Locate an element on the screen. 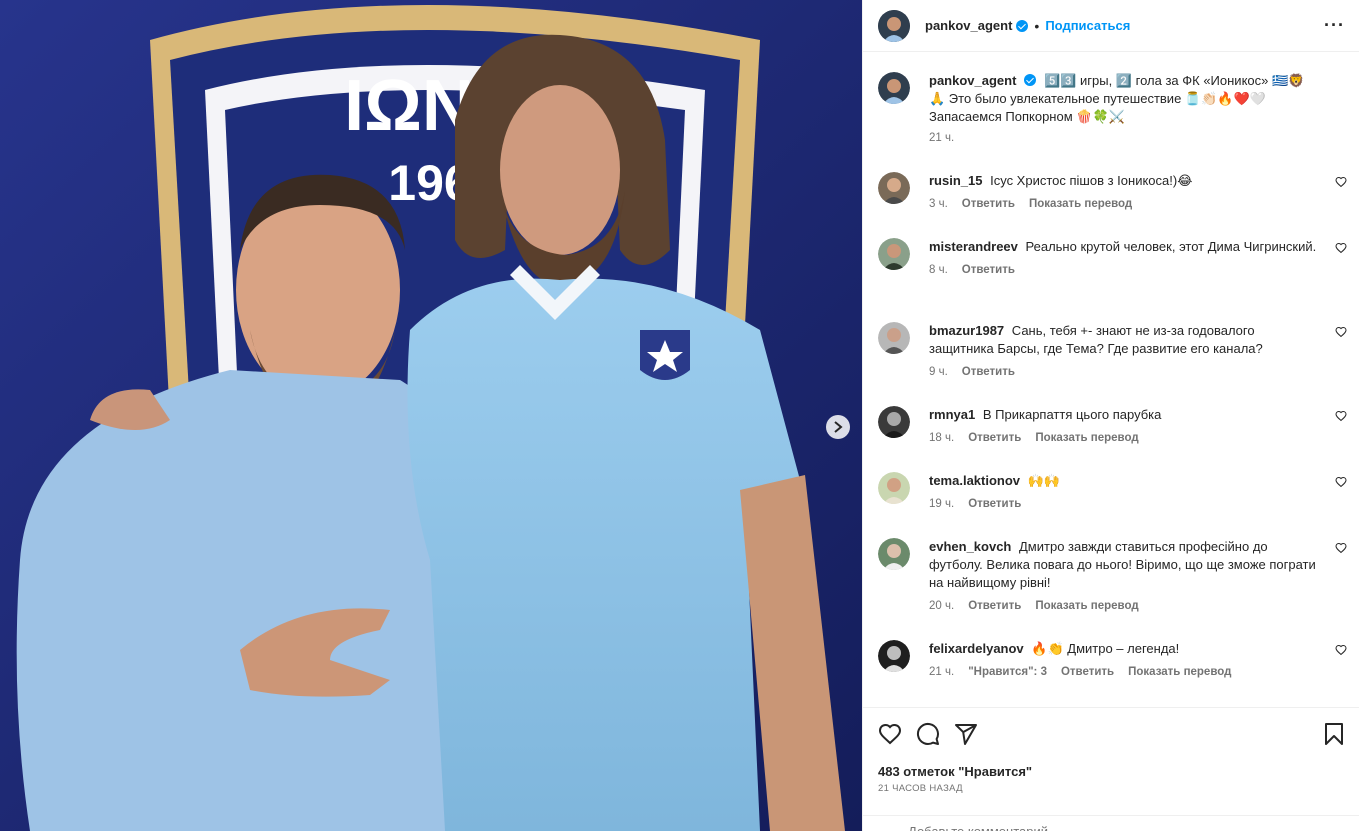 This screenshot has height=831, width=1359. comment-input is located at coordinates (1058, 827).